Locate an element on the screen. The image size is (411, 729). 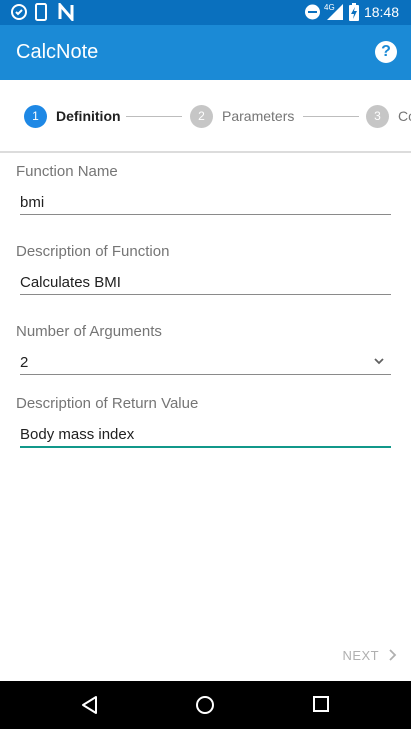
clock-check-icon is located at coordinates (19, 12).